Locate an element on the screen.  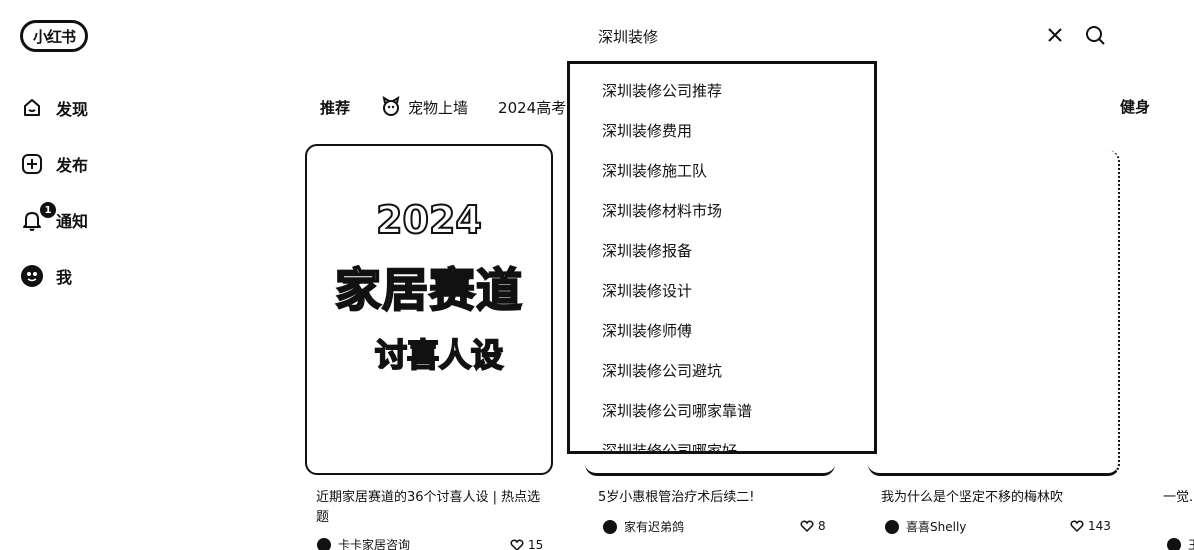
suggestion-item: 深圳装修公司避坑 is located at coordinates (722, 370).